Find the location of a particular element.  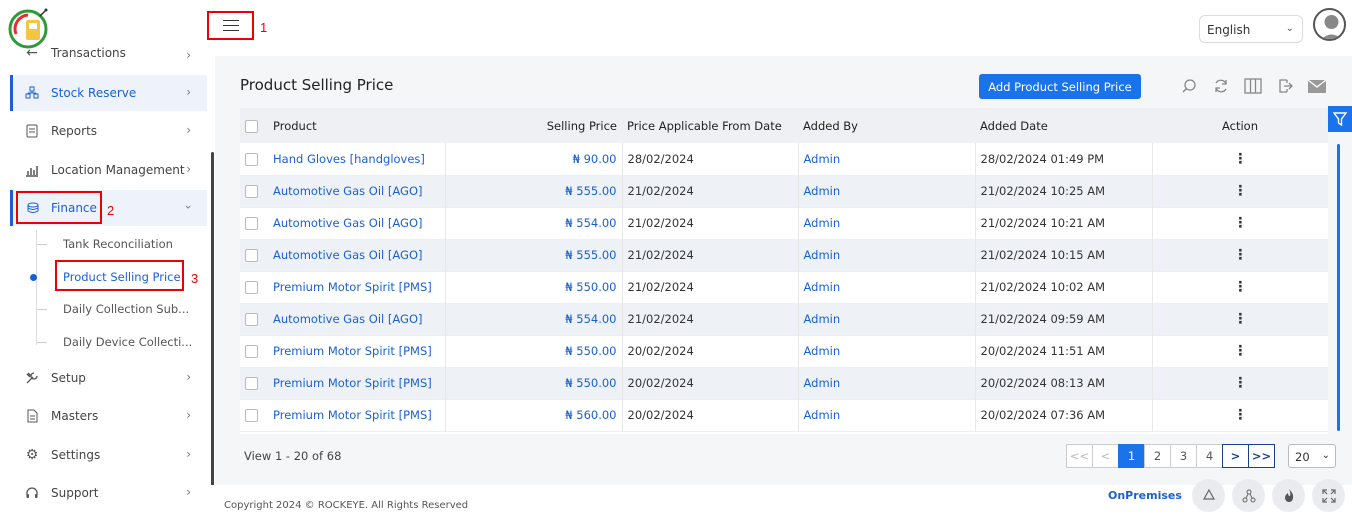

fullscreen-icon is located at coordinates (1328, 495).